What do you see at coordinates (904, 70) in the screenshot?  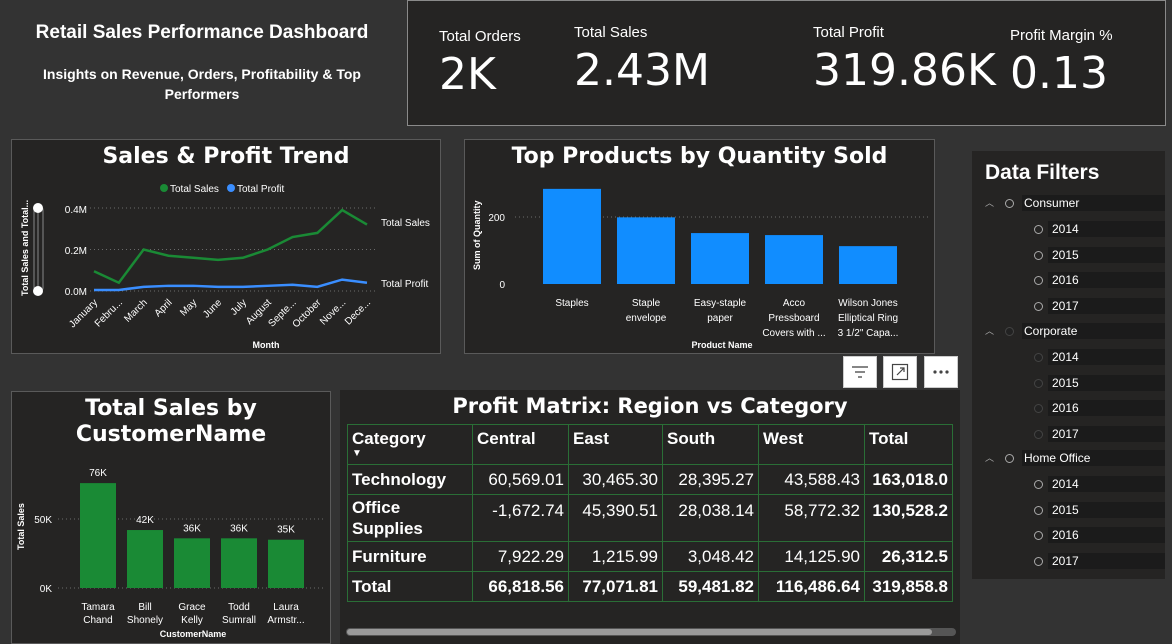 I see `kpi-value: 319.86K` at bounding box center [904, 70].